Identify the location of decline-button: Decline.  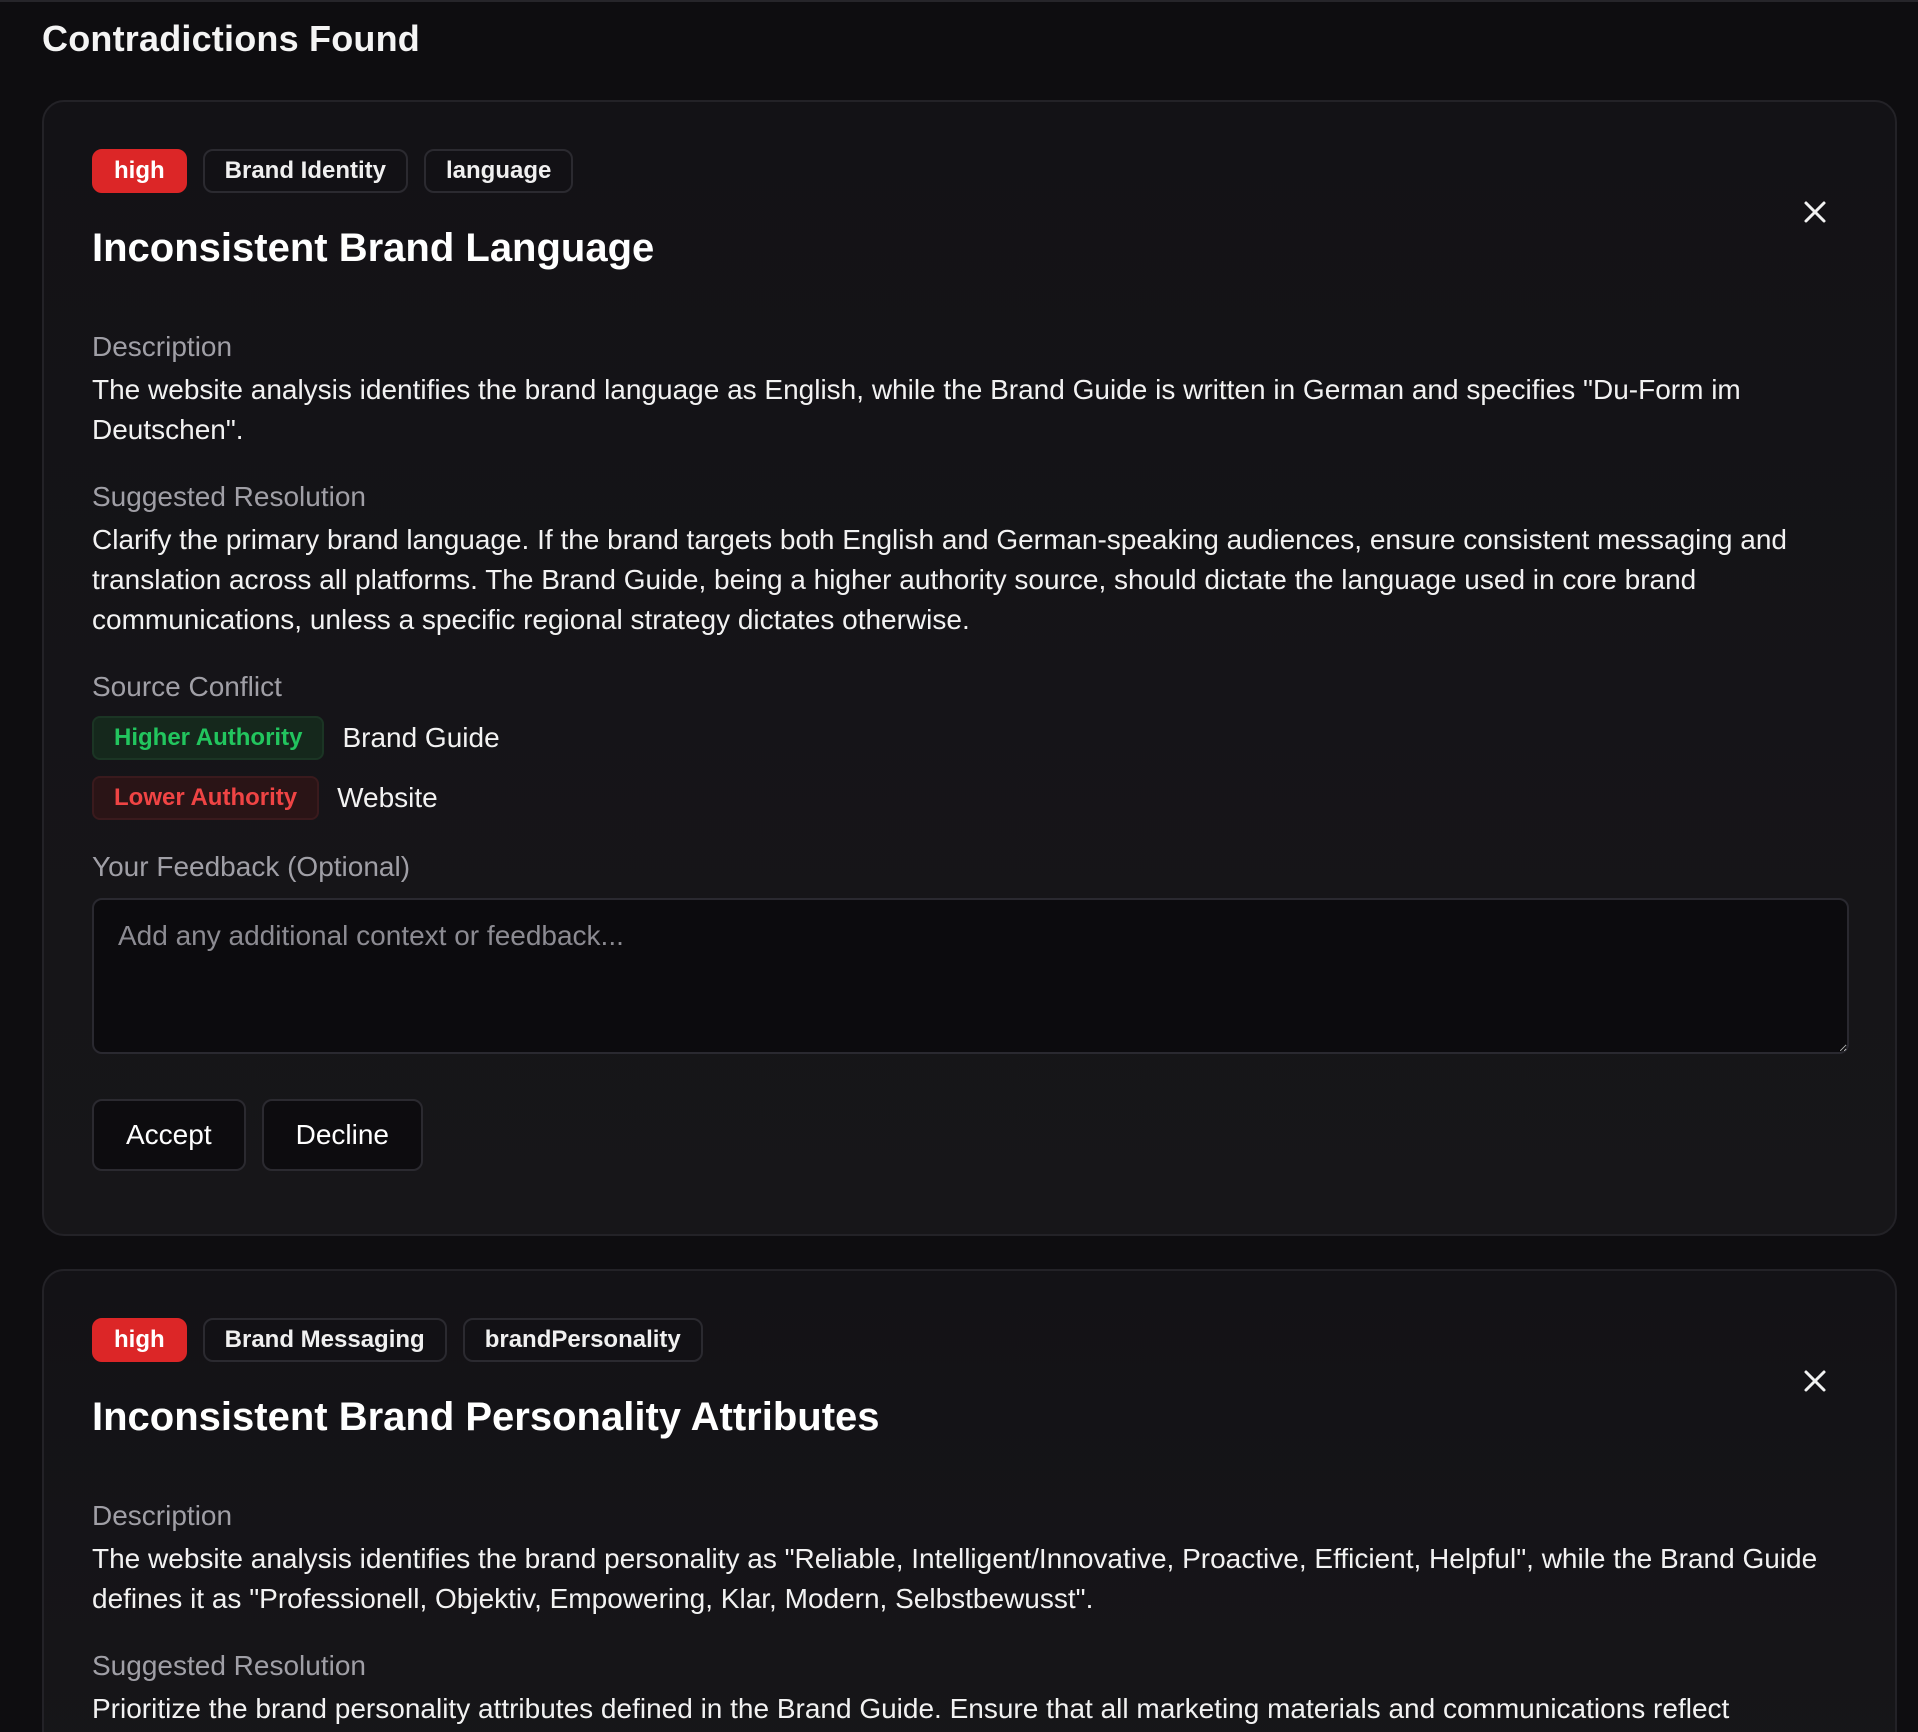
(342, 1135).